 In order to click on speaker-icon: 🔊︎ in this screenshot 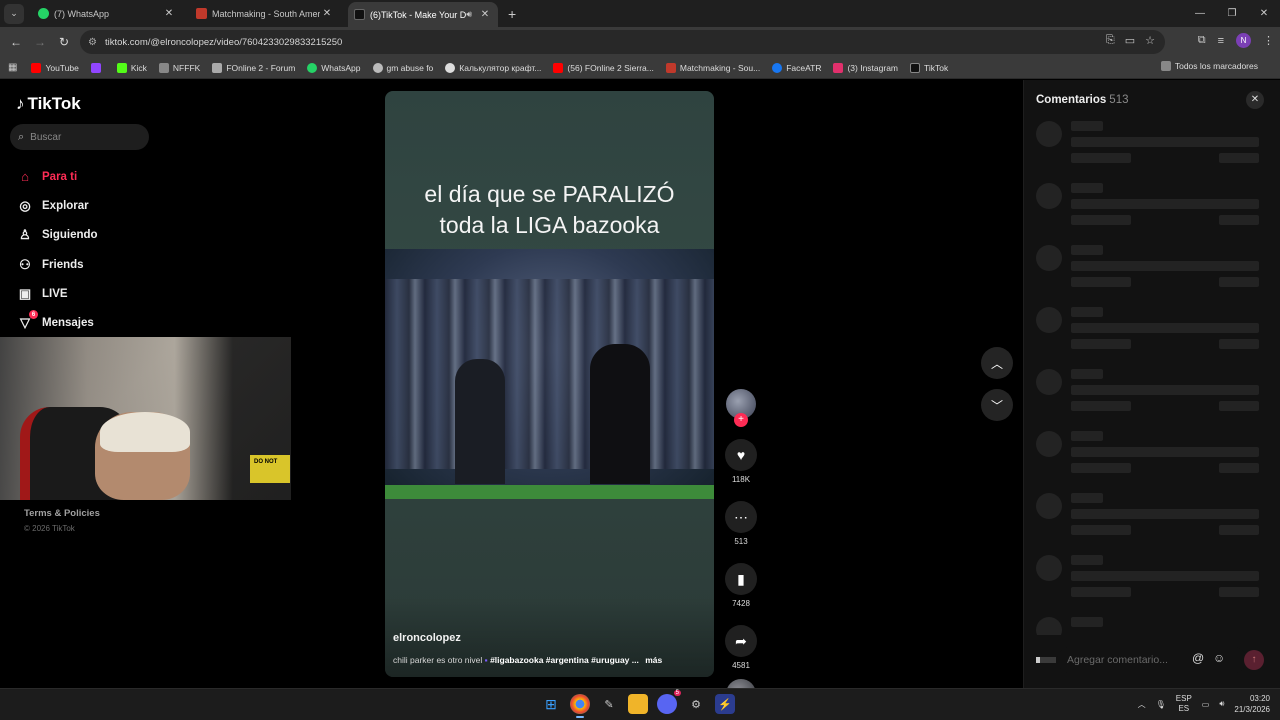, I will do `click(469, 14)`.